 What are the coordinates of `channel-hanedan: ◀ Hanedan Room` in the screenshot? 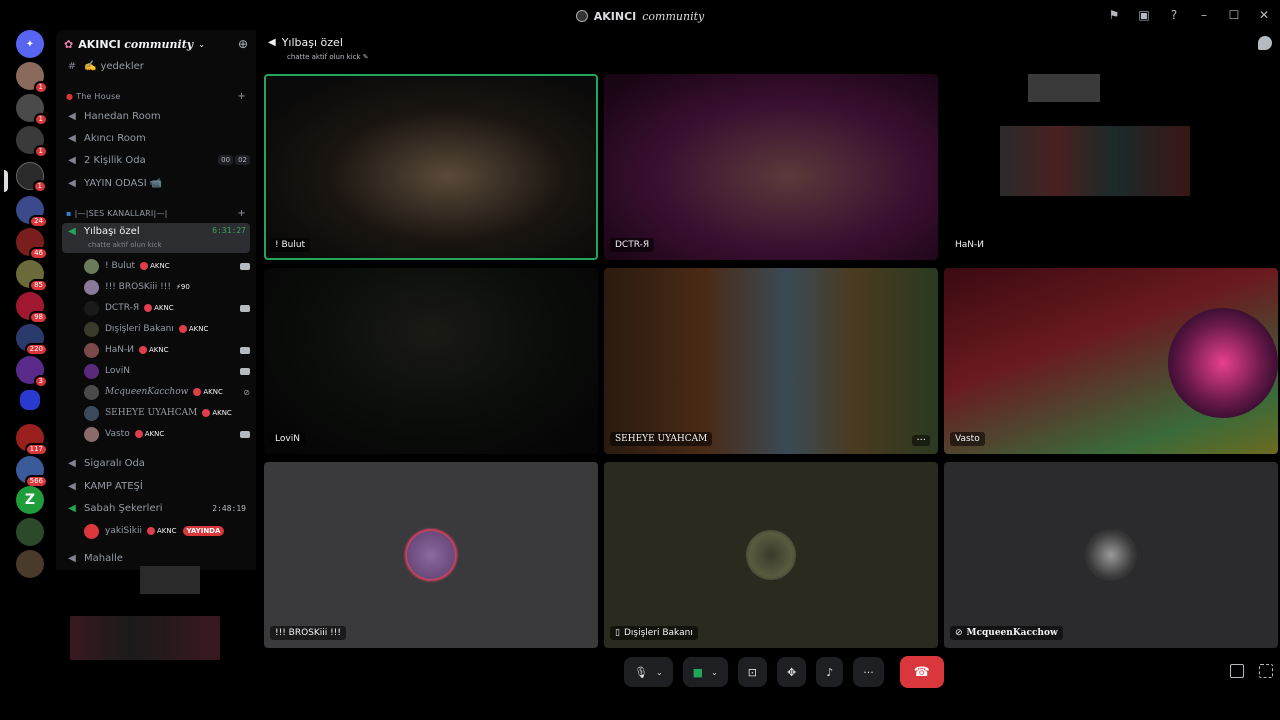 It's located at (156, 116).